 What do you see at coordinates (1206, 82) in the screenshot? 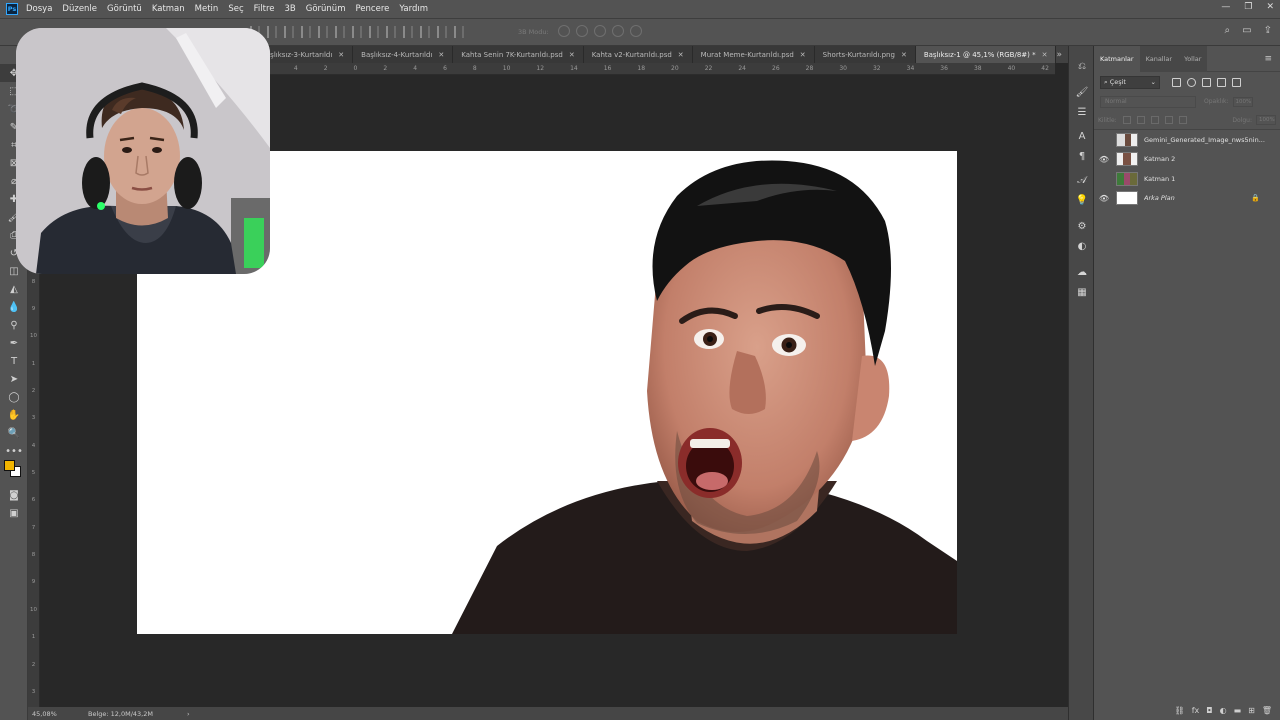
I see `filter-type-icon` at bounding box center [1206, 82].